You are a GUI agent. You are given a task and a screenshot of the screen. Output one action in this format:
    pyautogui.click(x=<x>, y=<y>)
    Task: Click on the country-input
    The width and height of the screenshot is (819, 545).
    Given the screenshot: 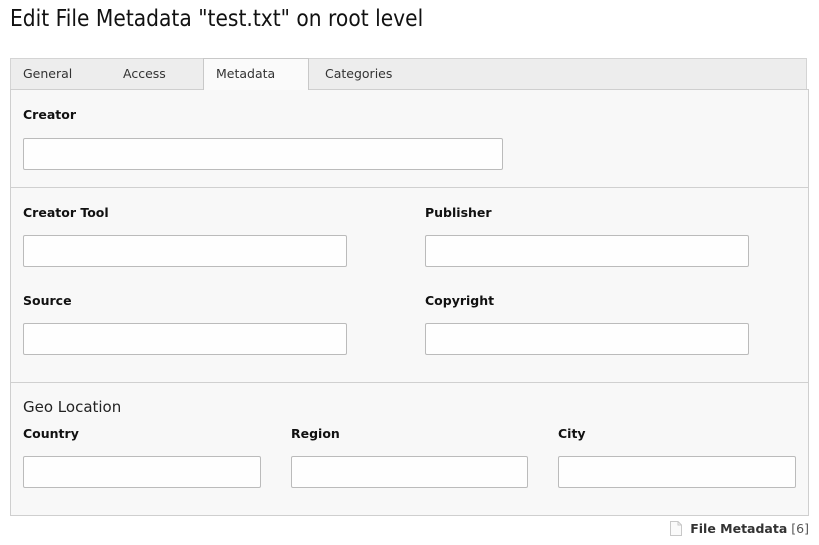 What is the action you would take?
    pyautogui.click(x=142, y=472)
    